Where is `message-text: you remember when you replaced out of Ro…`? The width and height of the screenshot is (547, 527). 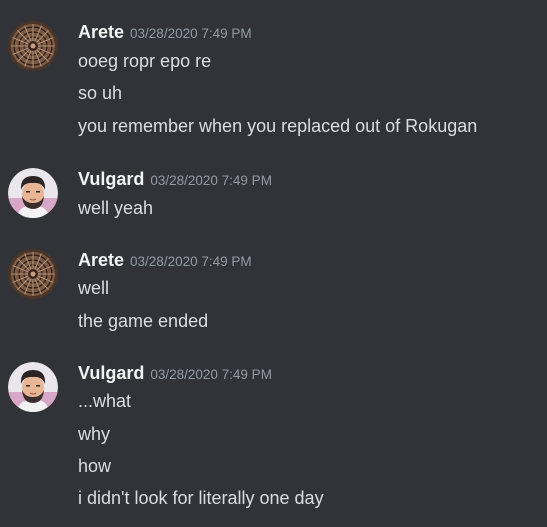
message-text: you remember when you replaced out of Ro… is located at coordinates (278, 126).